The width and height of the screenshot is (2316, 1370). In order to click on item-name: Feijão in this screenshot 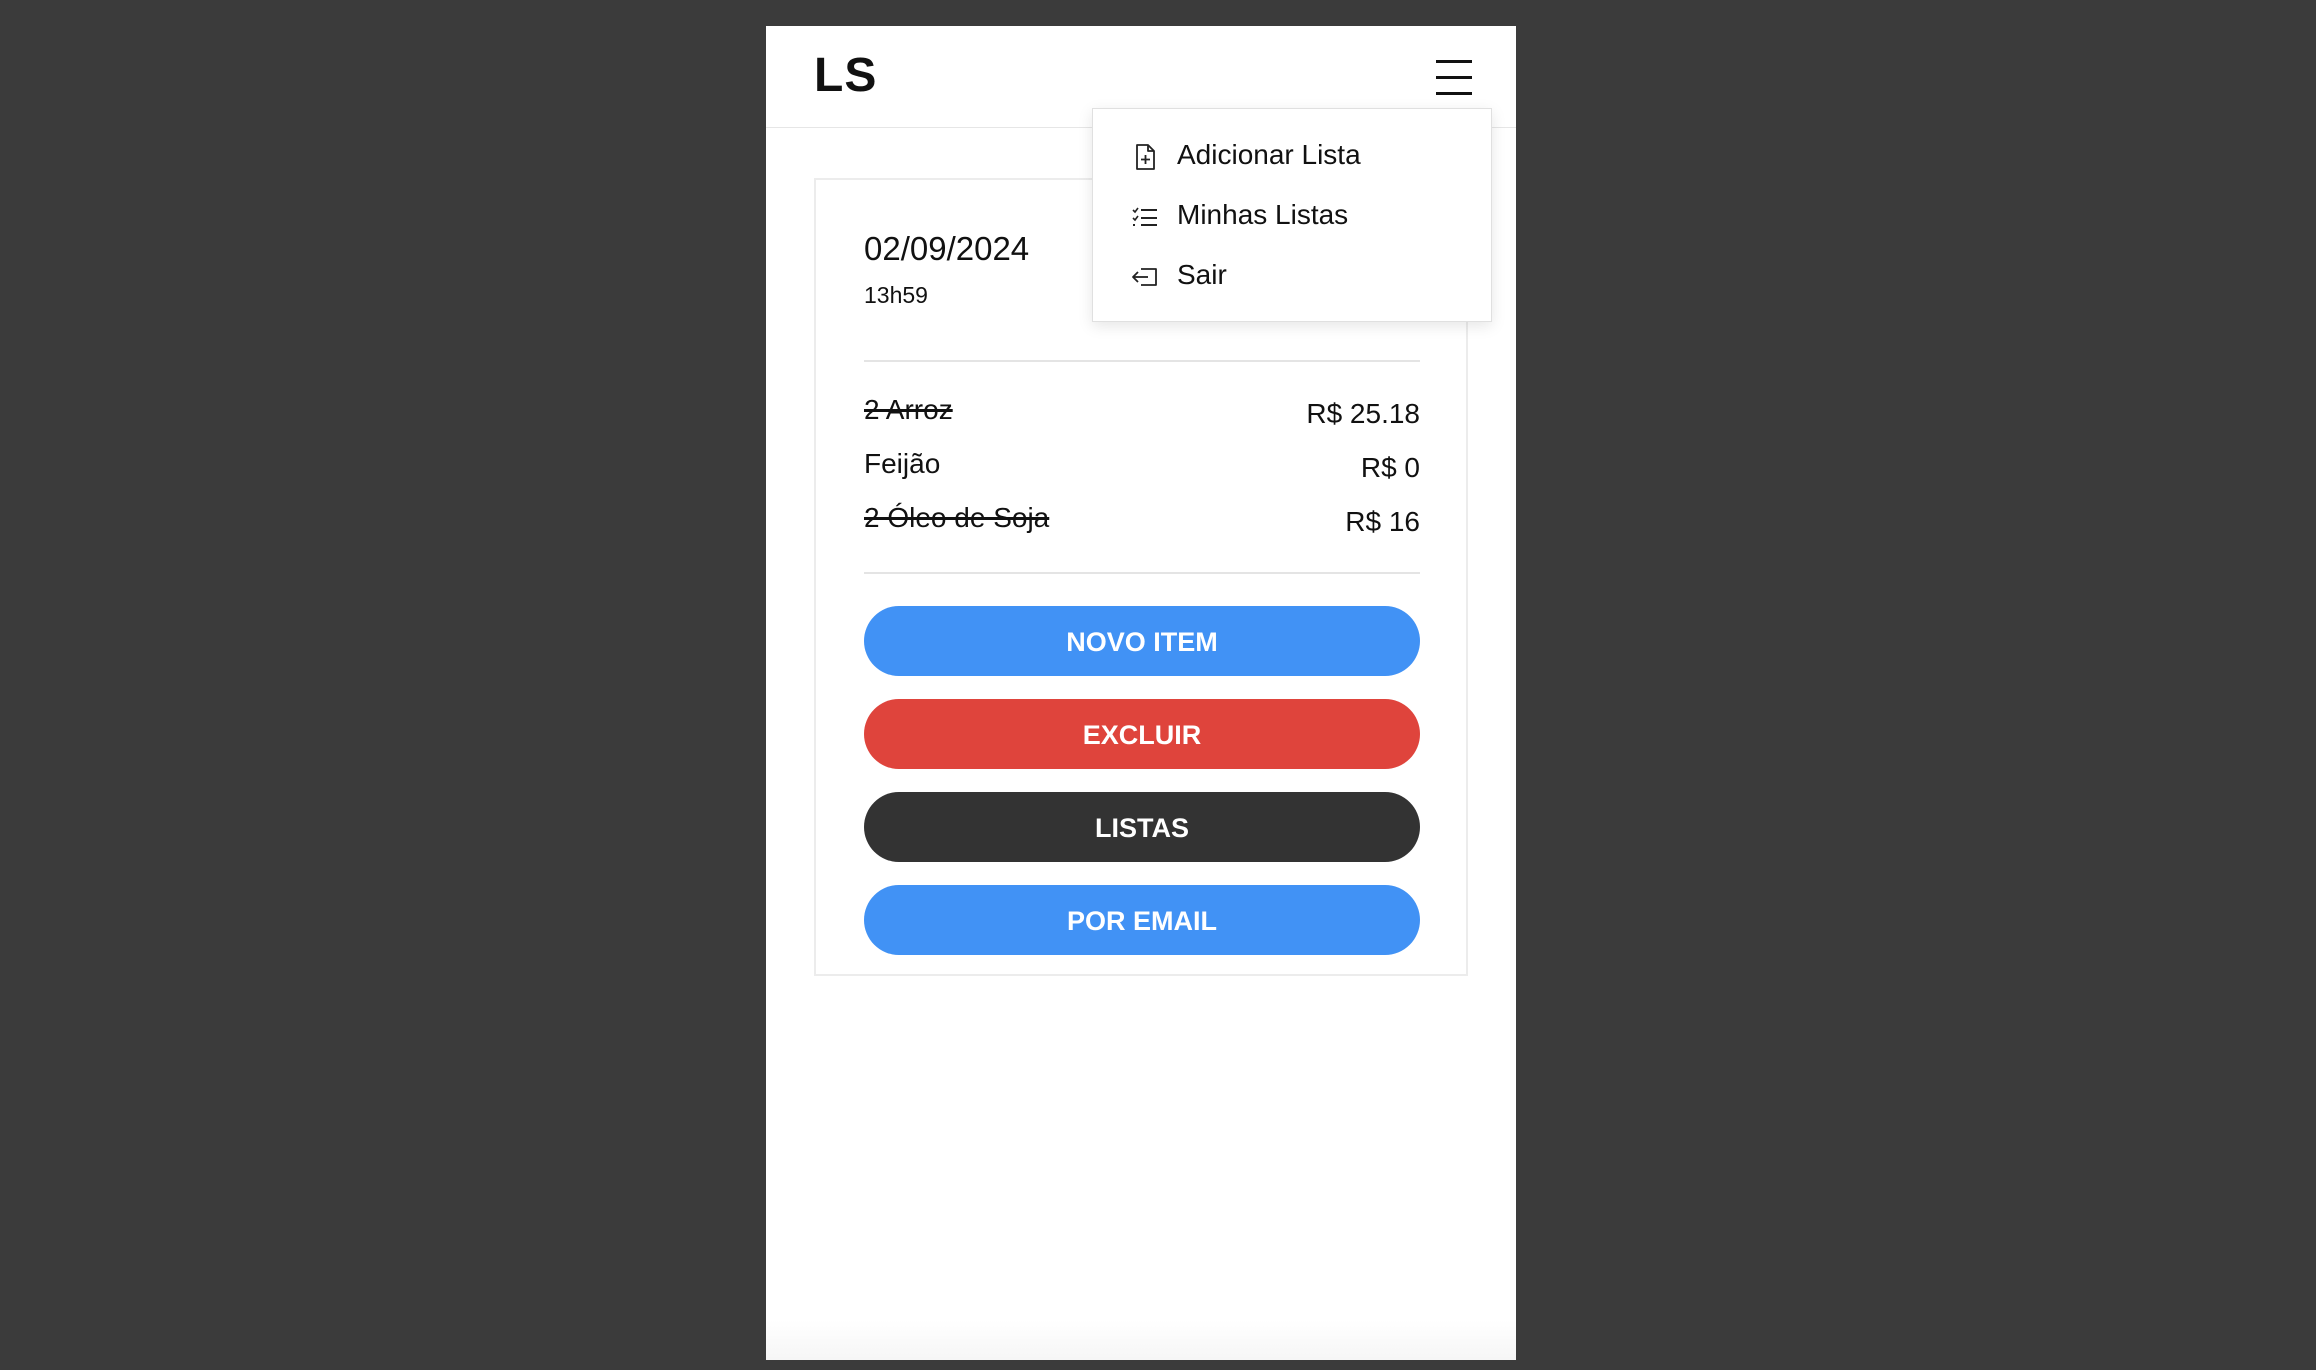, I will do `click(902, 463)`.